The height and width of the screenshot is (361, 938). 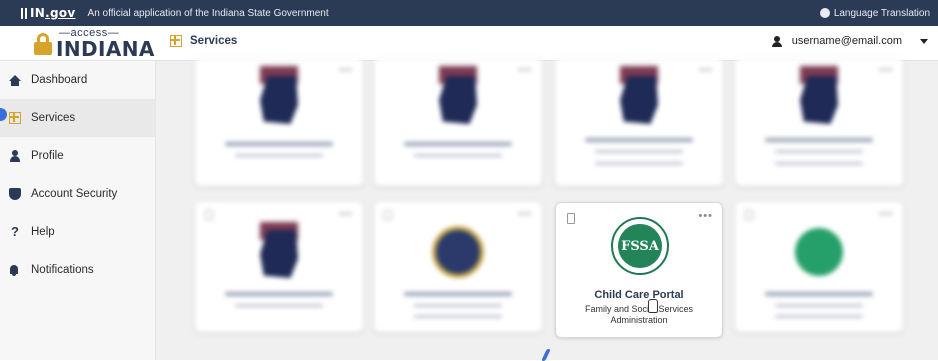 What do you see at coordinates (77, 156) in the screenshot?
I see `sidebar-item-profile: Profile` at bounding box center [77, 156].